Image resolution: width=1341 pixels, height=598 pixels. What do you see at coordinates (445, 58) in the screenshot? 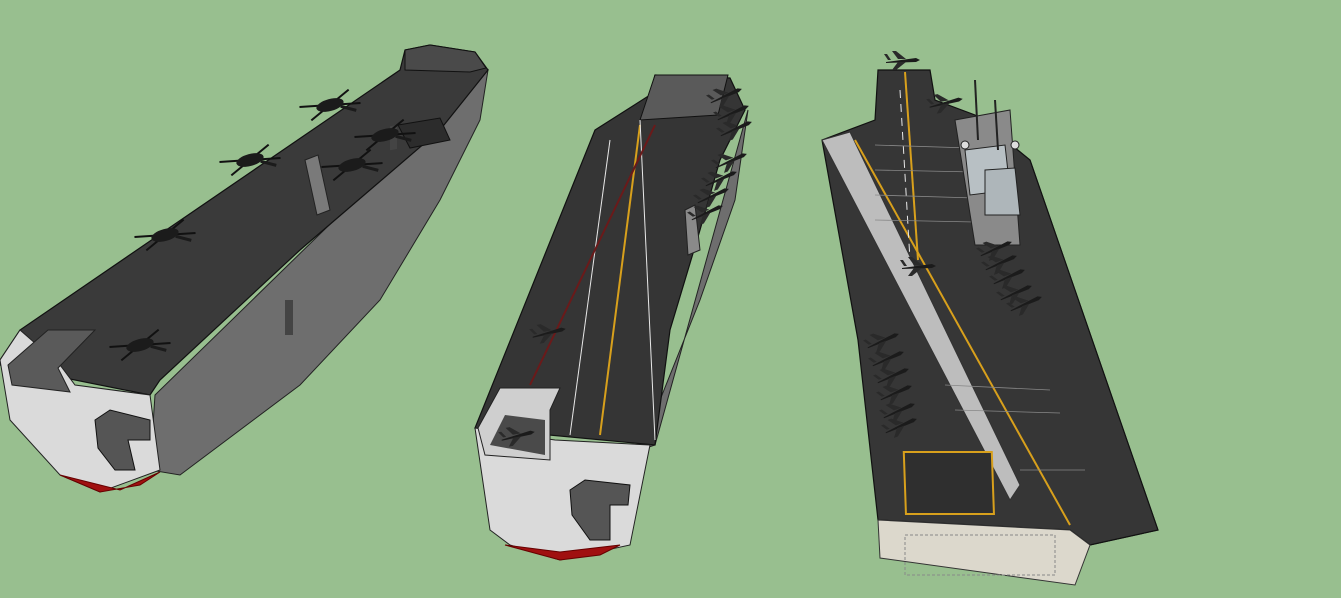
I see `ship1-bow` at bounding box center [445, 58].